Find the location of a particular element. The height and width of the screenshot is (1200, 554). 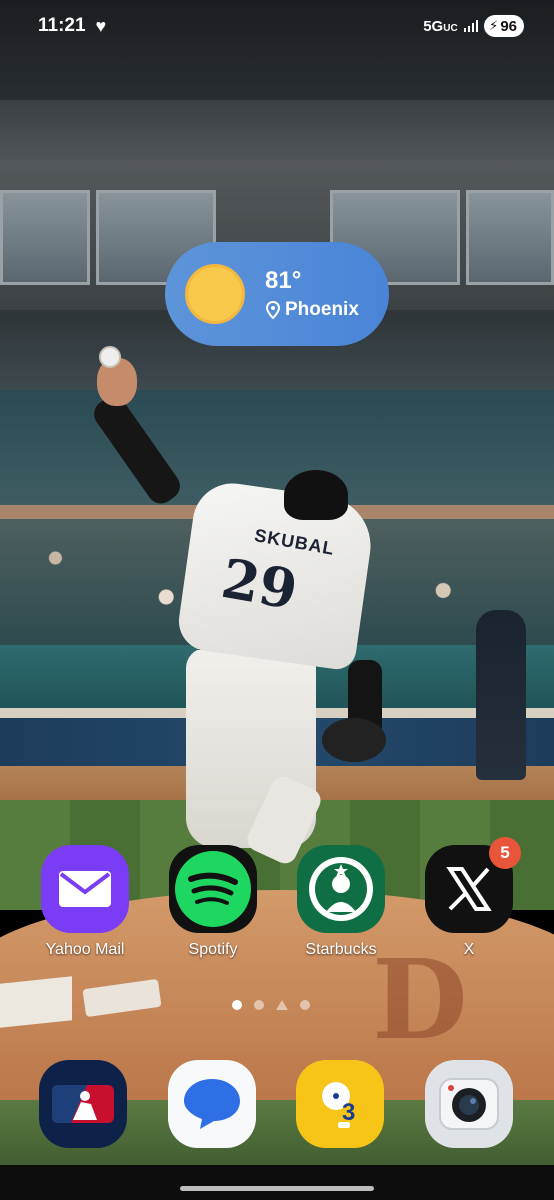

dock-app-bixby: 3 is located at coordinates (340, 1104).